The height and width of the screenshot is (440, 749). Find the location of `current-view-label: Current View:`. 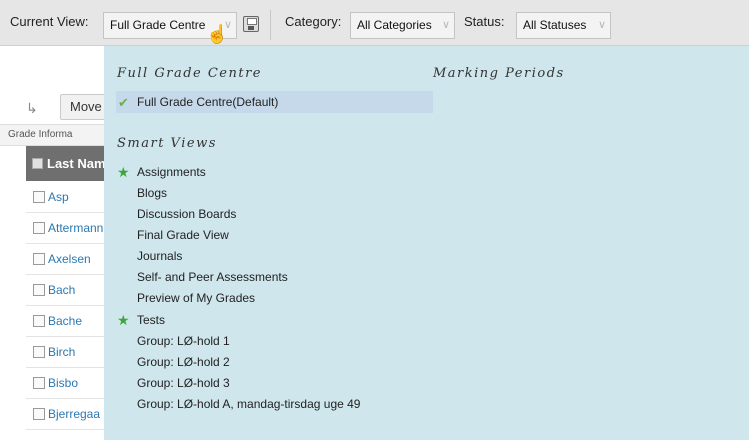

current-view-label: Current View: is located at coordinates (49, 21).